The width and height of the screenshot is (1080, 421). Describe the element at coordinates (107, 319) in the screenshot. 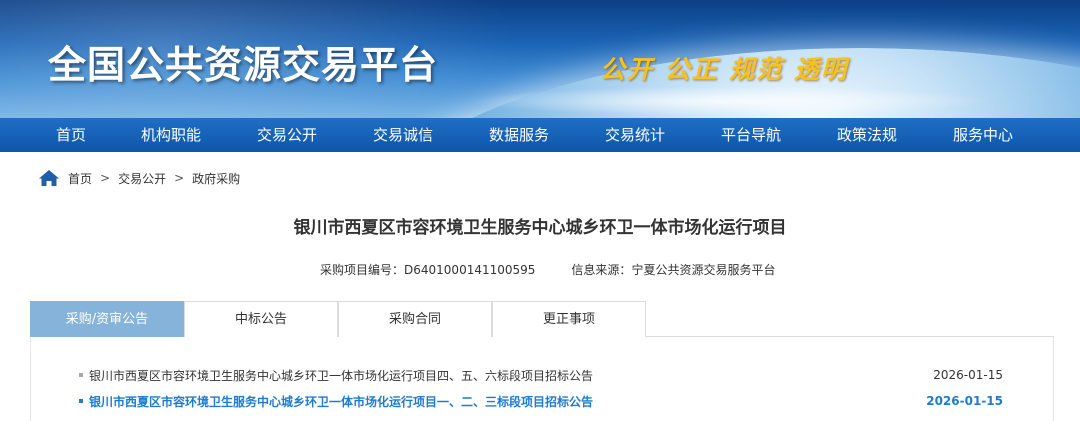

I see `tab-procurement-notice: 采购/资审公告` at that location.